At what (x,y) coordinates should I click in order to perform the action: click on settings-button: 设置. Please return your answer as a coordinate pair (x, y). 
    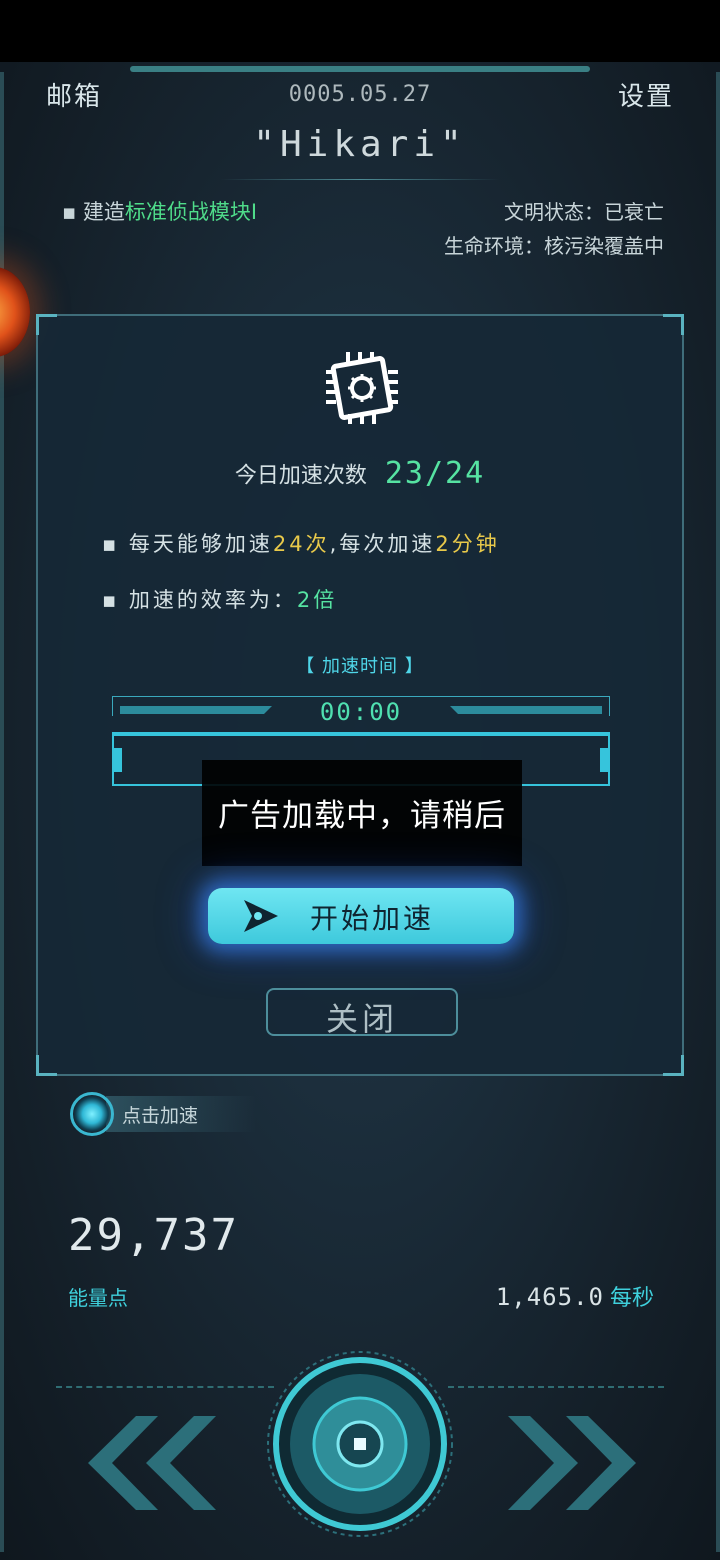
    Looking at the image, I should click on (646, 94).